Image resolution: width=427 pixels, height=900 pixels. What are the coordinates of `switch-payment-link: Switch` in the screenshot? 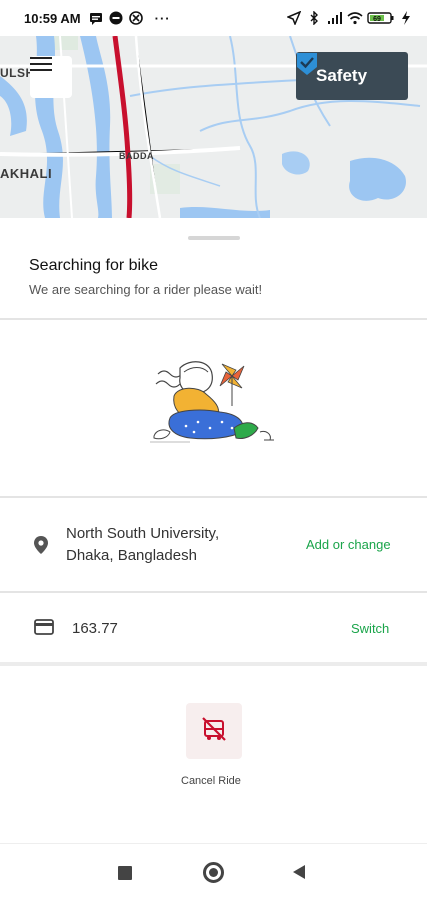 It's located at (370, 628).